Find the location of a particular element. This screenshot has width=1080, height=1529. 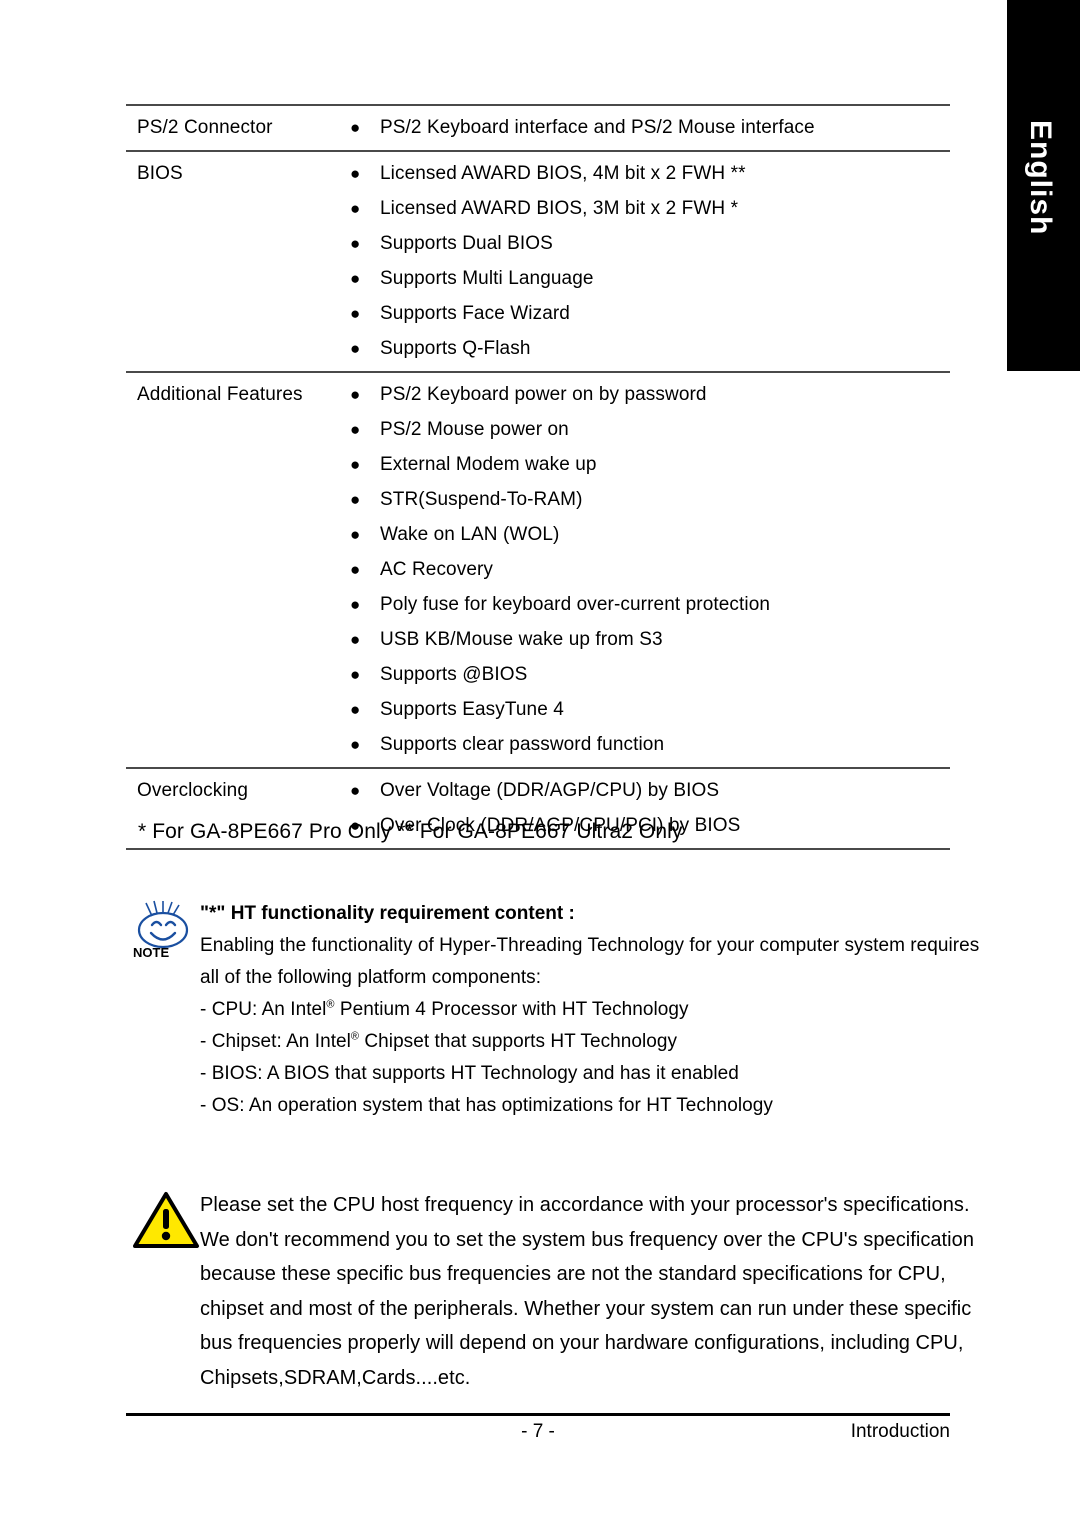

list-item: ● PS/2 Keyboard power on by password is located at coordinates (648, 394).